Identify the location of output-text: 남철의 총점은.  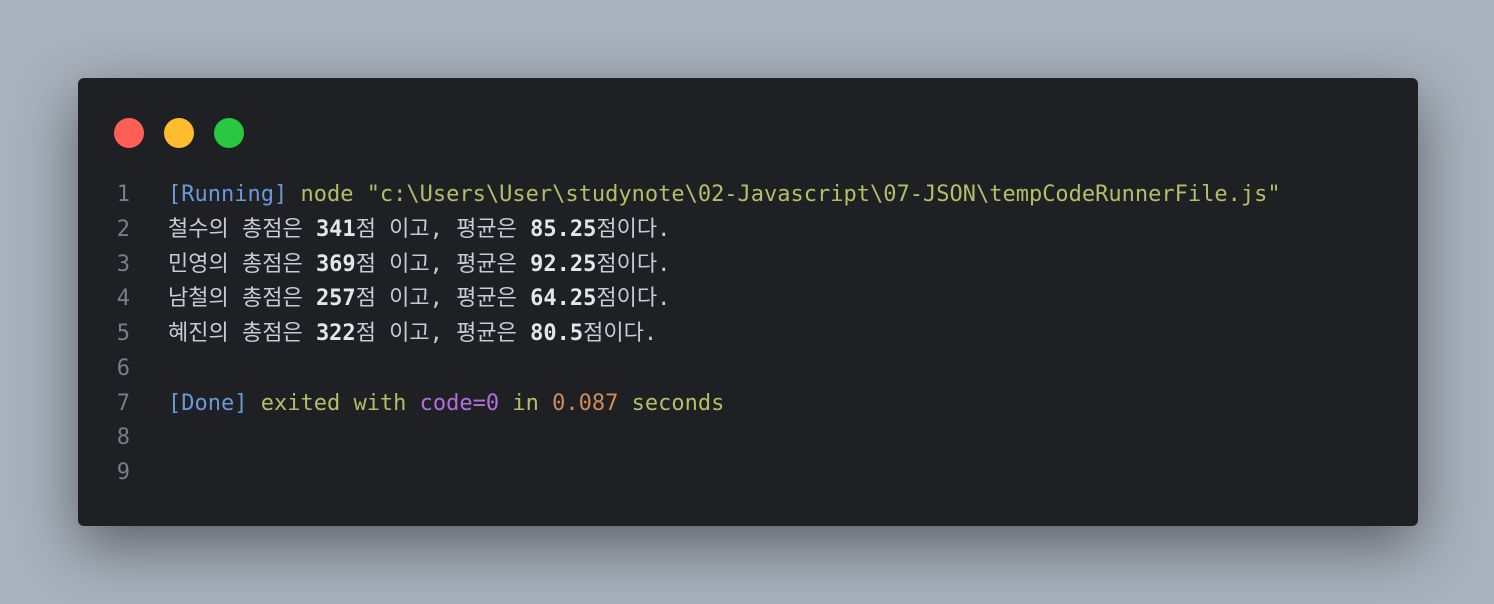
(242, 299).